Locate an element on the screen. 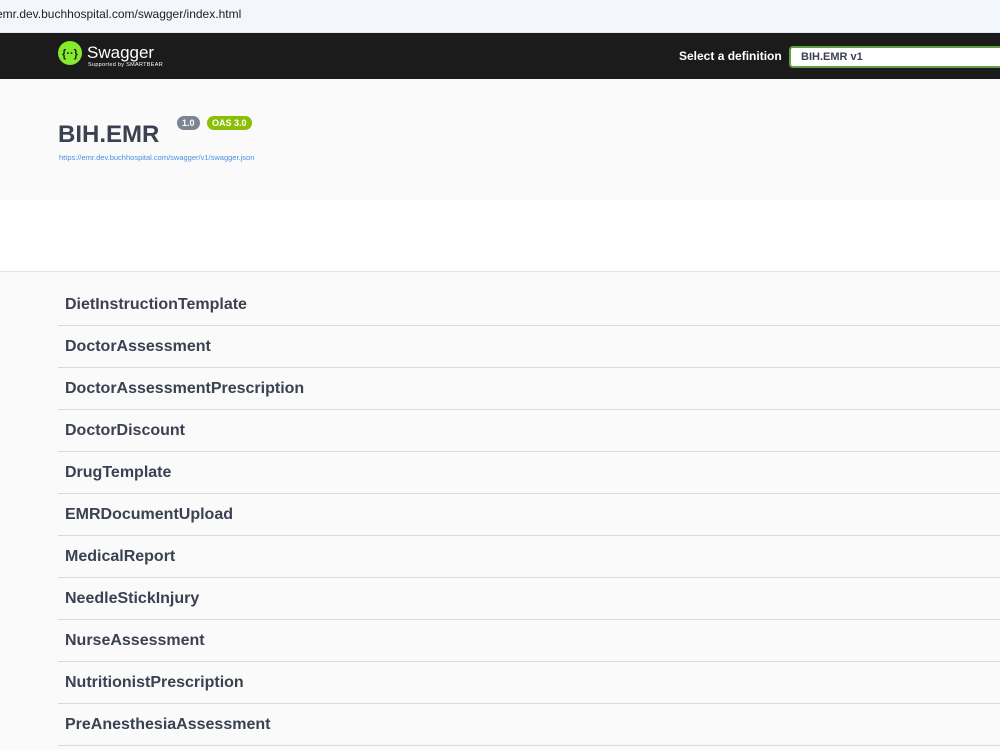  tag-label: NurseAssessment is located at coordinates (135, 641).